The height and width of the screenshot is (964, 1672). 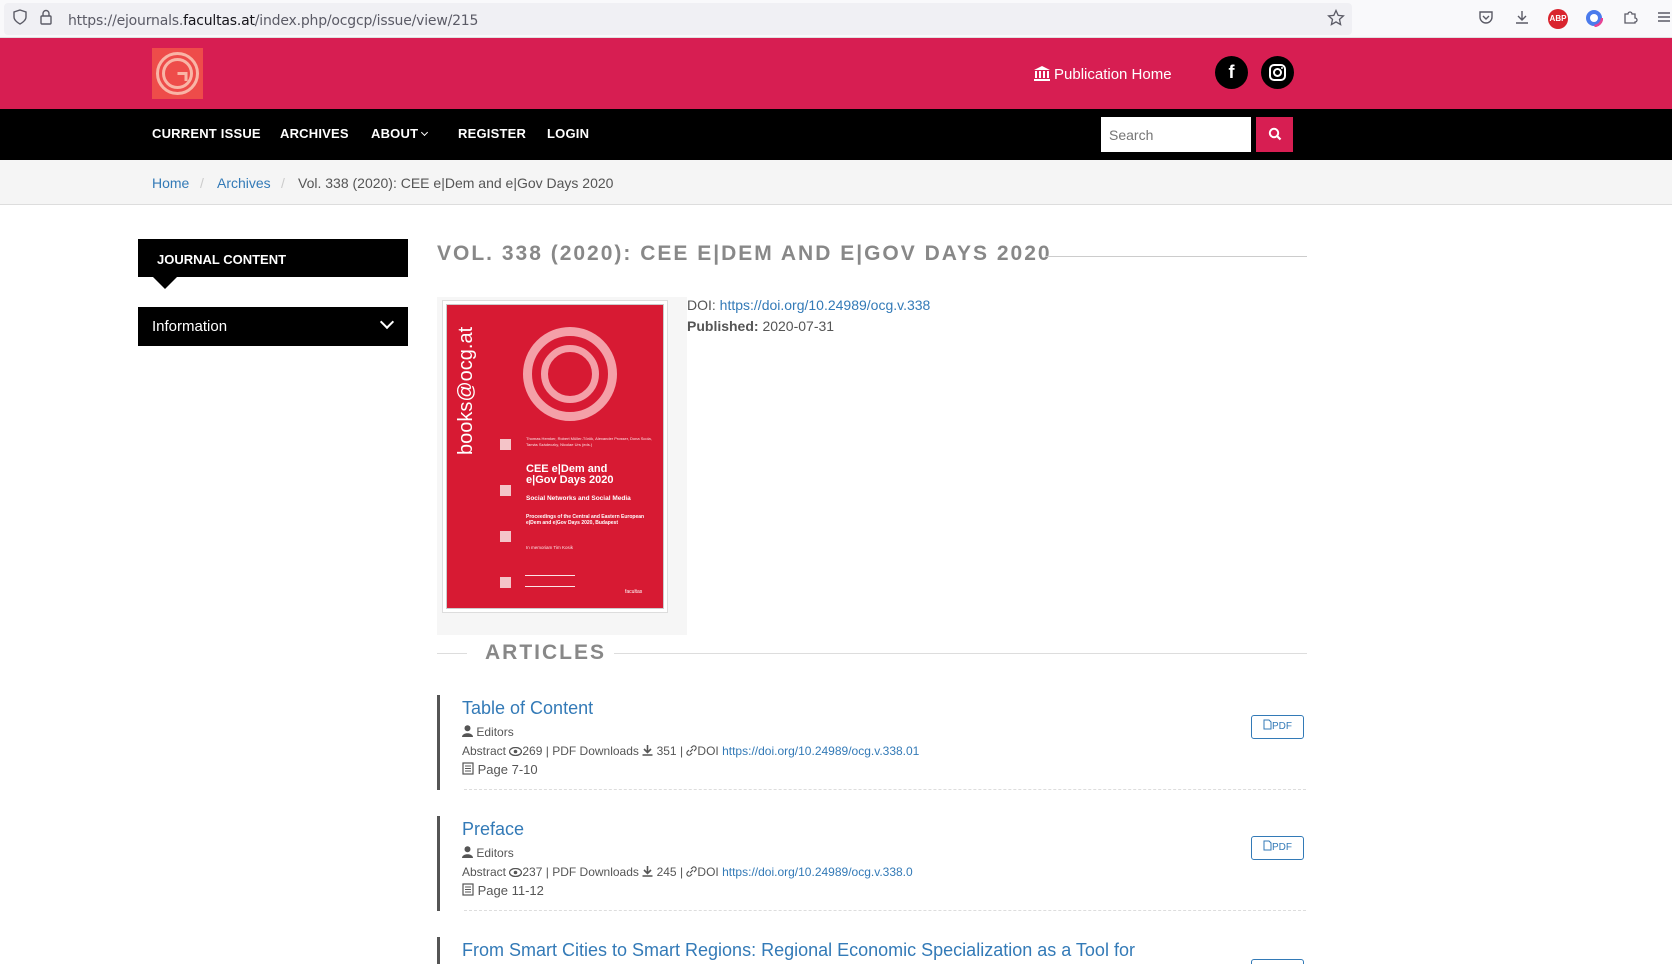 I want to click on breadcrumb-home: Home, so click(x=170, y=183).